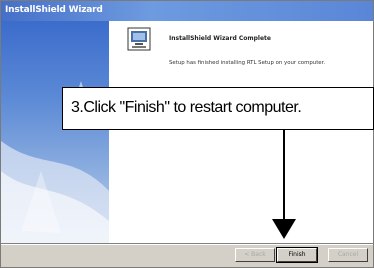 This screenshot has width=374, height=268. I want to click on window-title: InstallShield Wizard, so click(54, 10).